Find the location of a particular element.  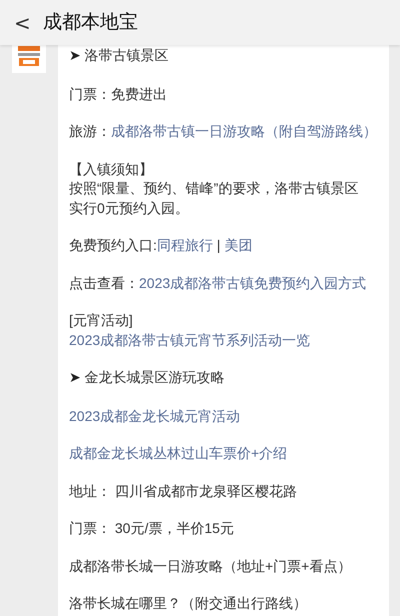

article-text: 洛带古镇景区 is located at coordinates (126, 55).